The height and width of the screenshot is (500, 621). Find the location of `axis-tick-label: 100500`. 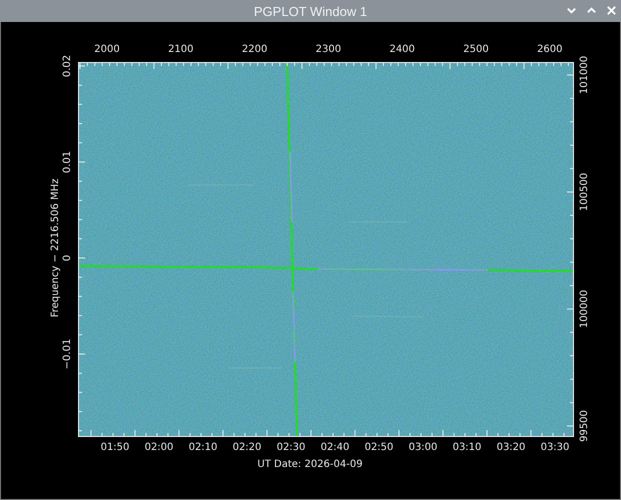

axis-tick-label: 100500 is located at coordinates (585, 192).